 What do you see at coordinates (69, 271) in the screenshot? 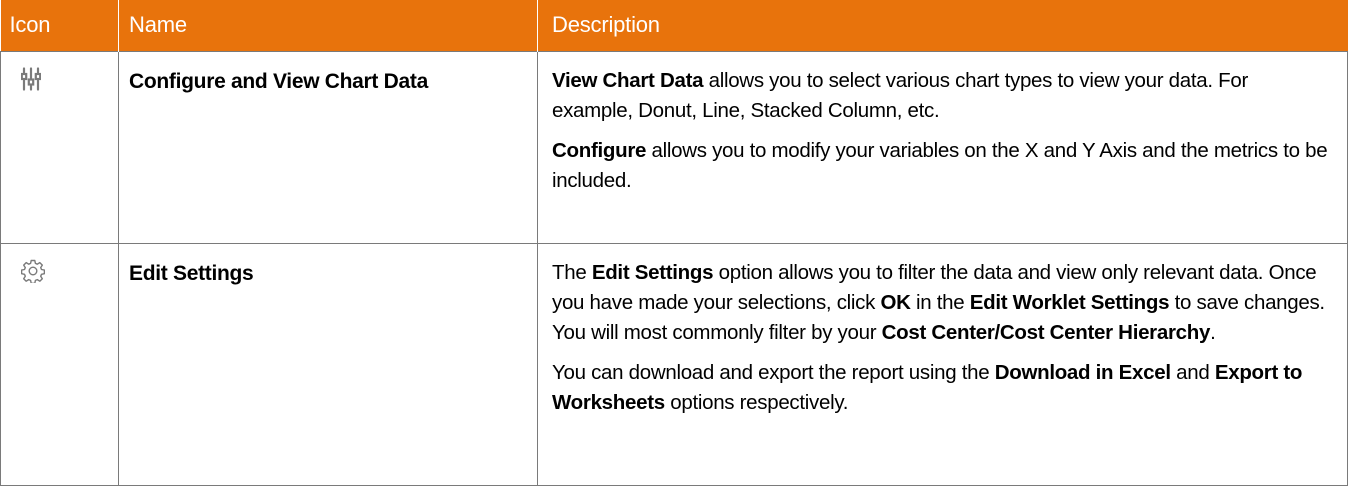
I see `gear-icon` at bounding box center [69, 271].